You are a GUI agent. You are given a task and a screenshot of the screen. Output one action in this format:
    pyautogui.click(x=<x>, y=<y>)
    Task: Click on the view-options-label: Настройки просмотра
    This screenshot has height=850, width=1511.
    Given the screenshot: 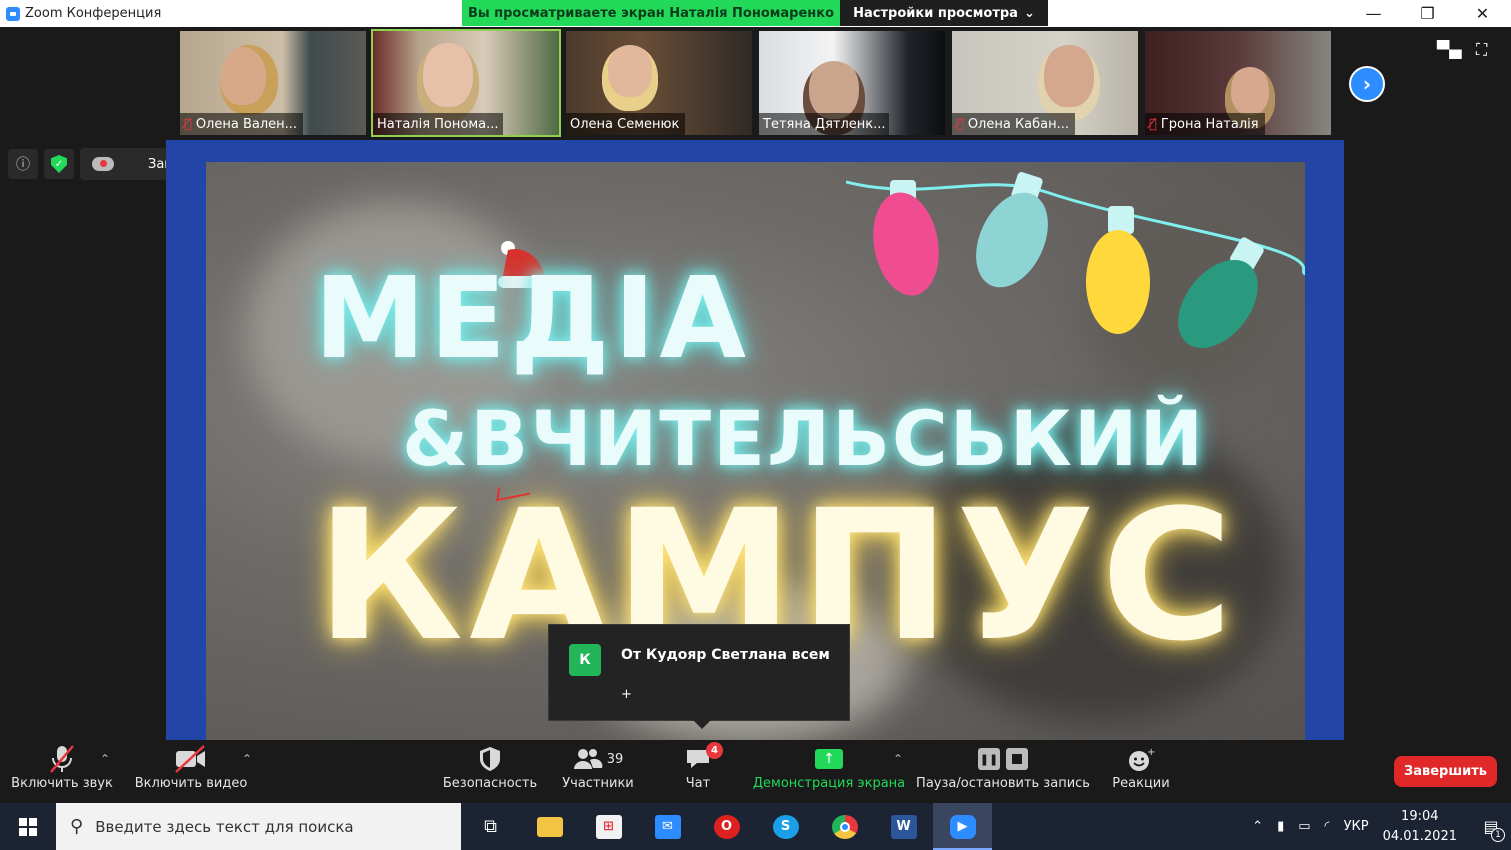 What is the action you would take?
    pyautogui.click(x=935, y=13)
    